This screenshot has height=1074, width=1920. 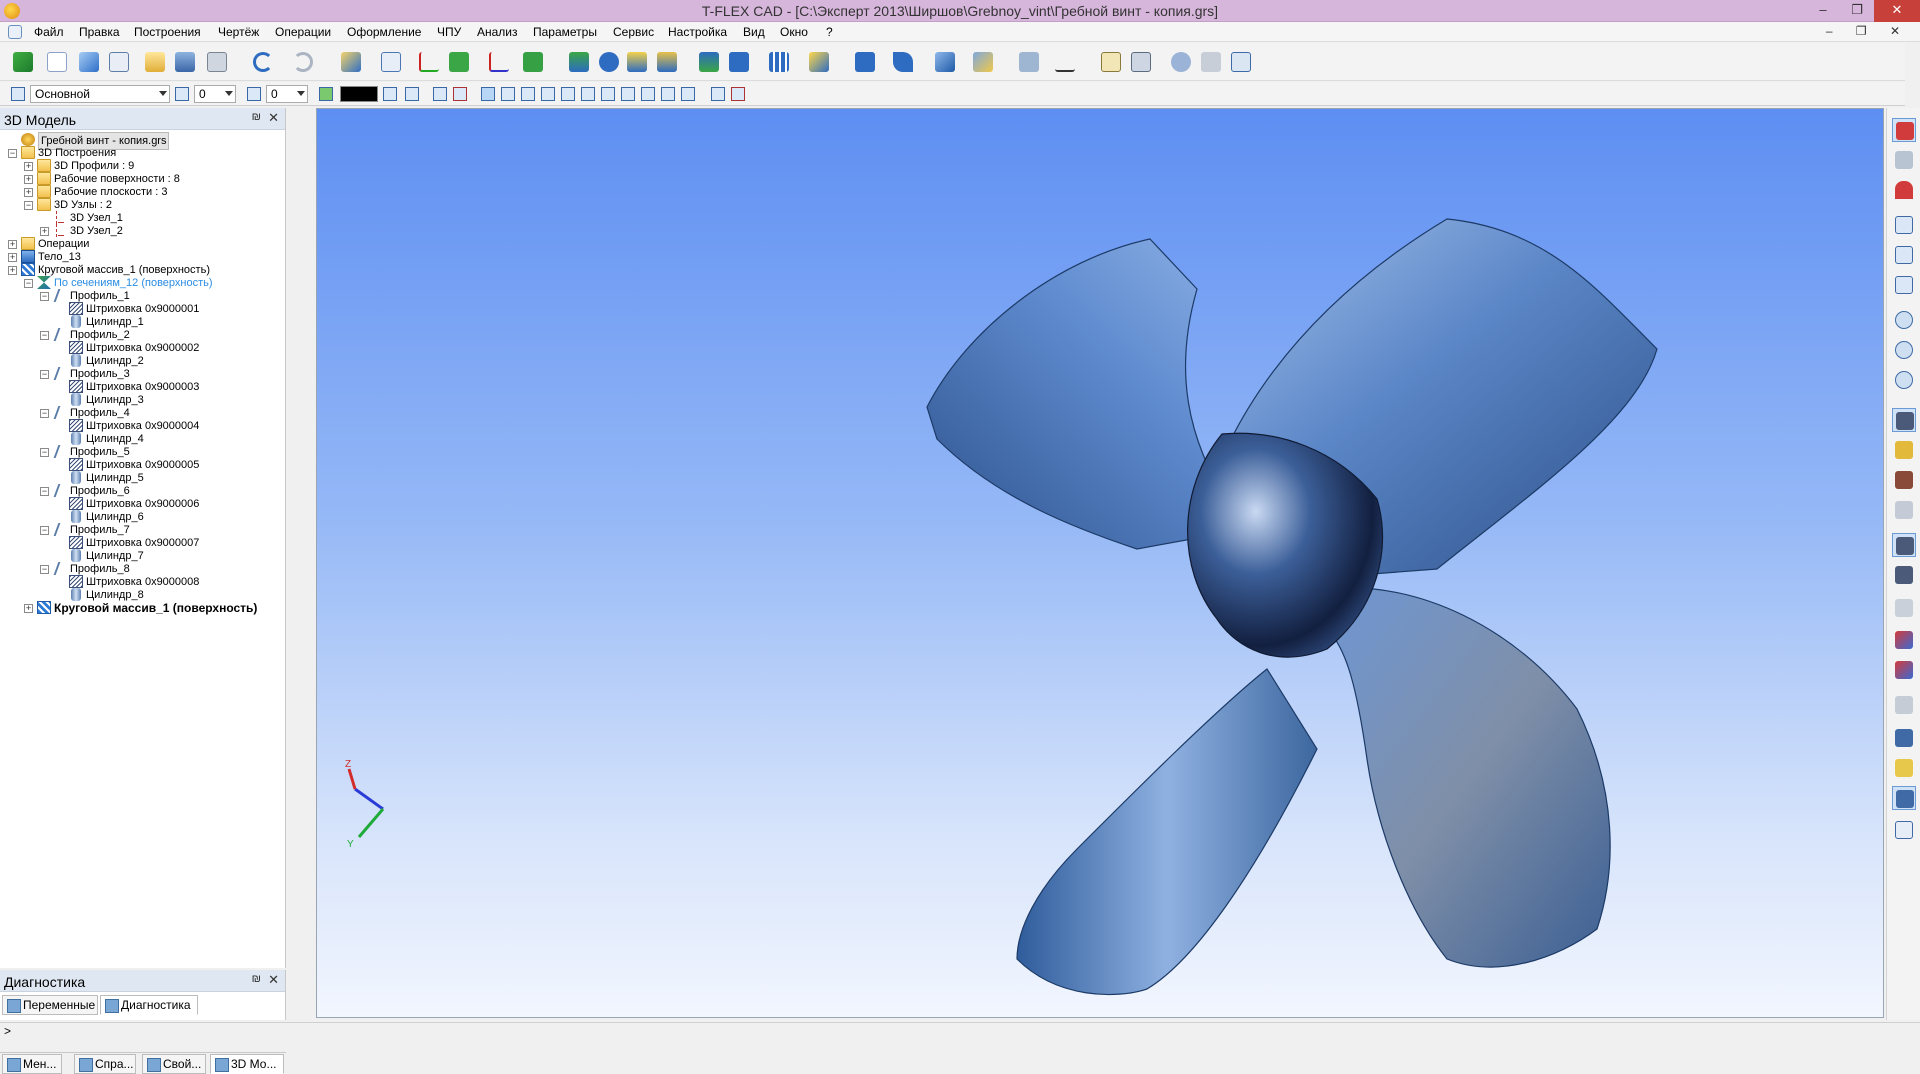 I want to click on check-surface-icon, so click(x=1904, y=670).